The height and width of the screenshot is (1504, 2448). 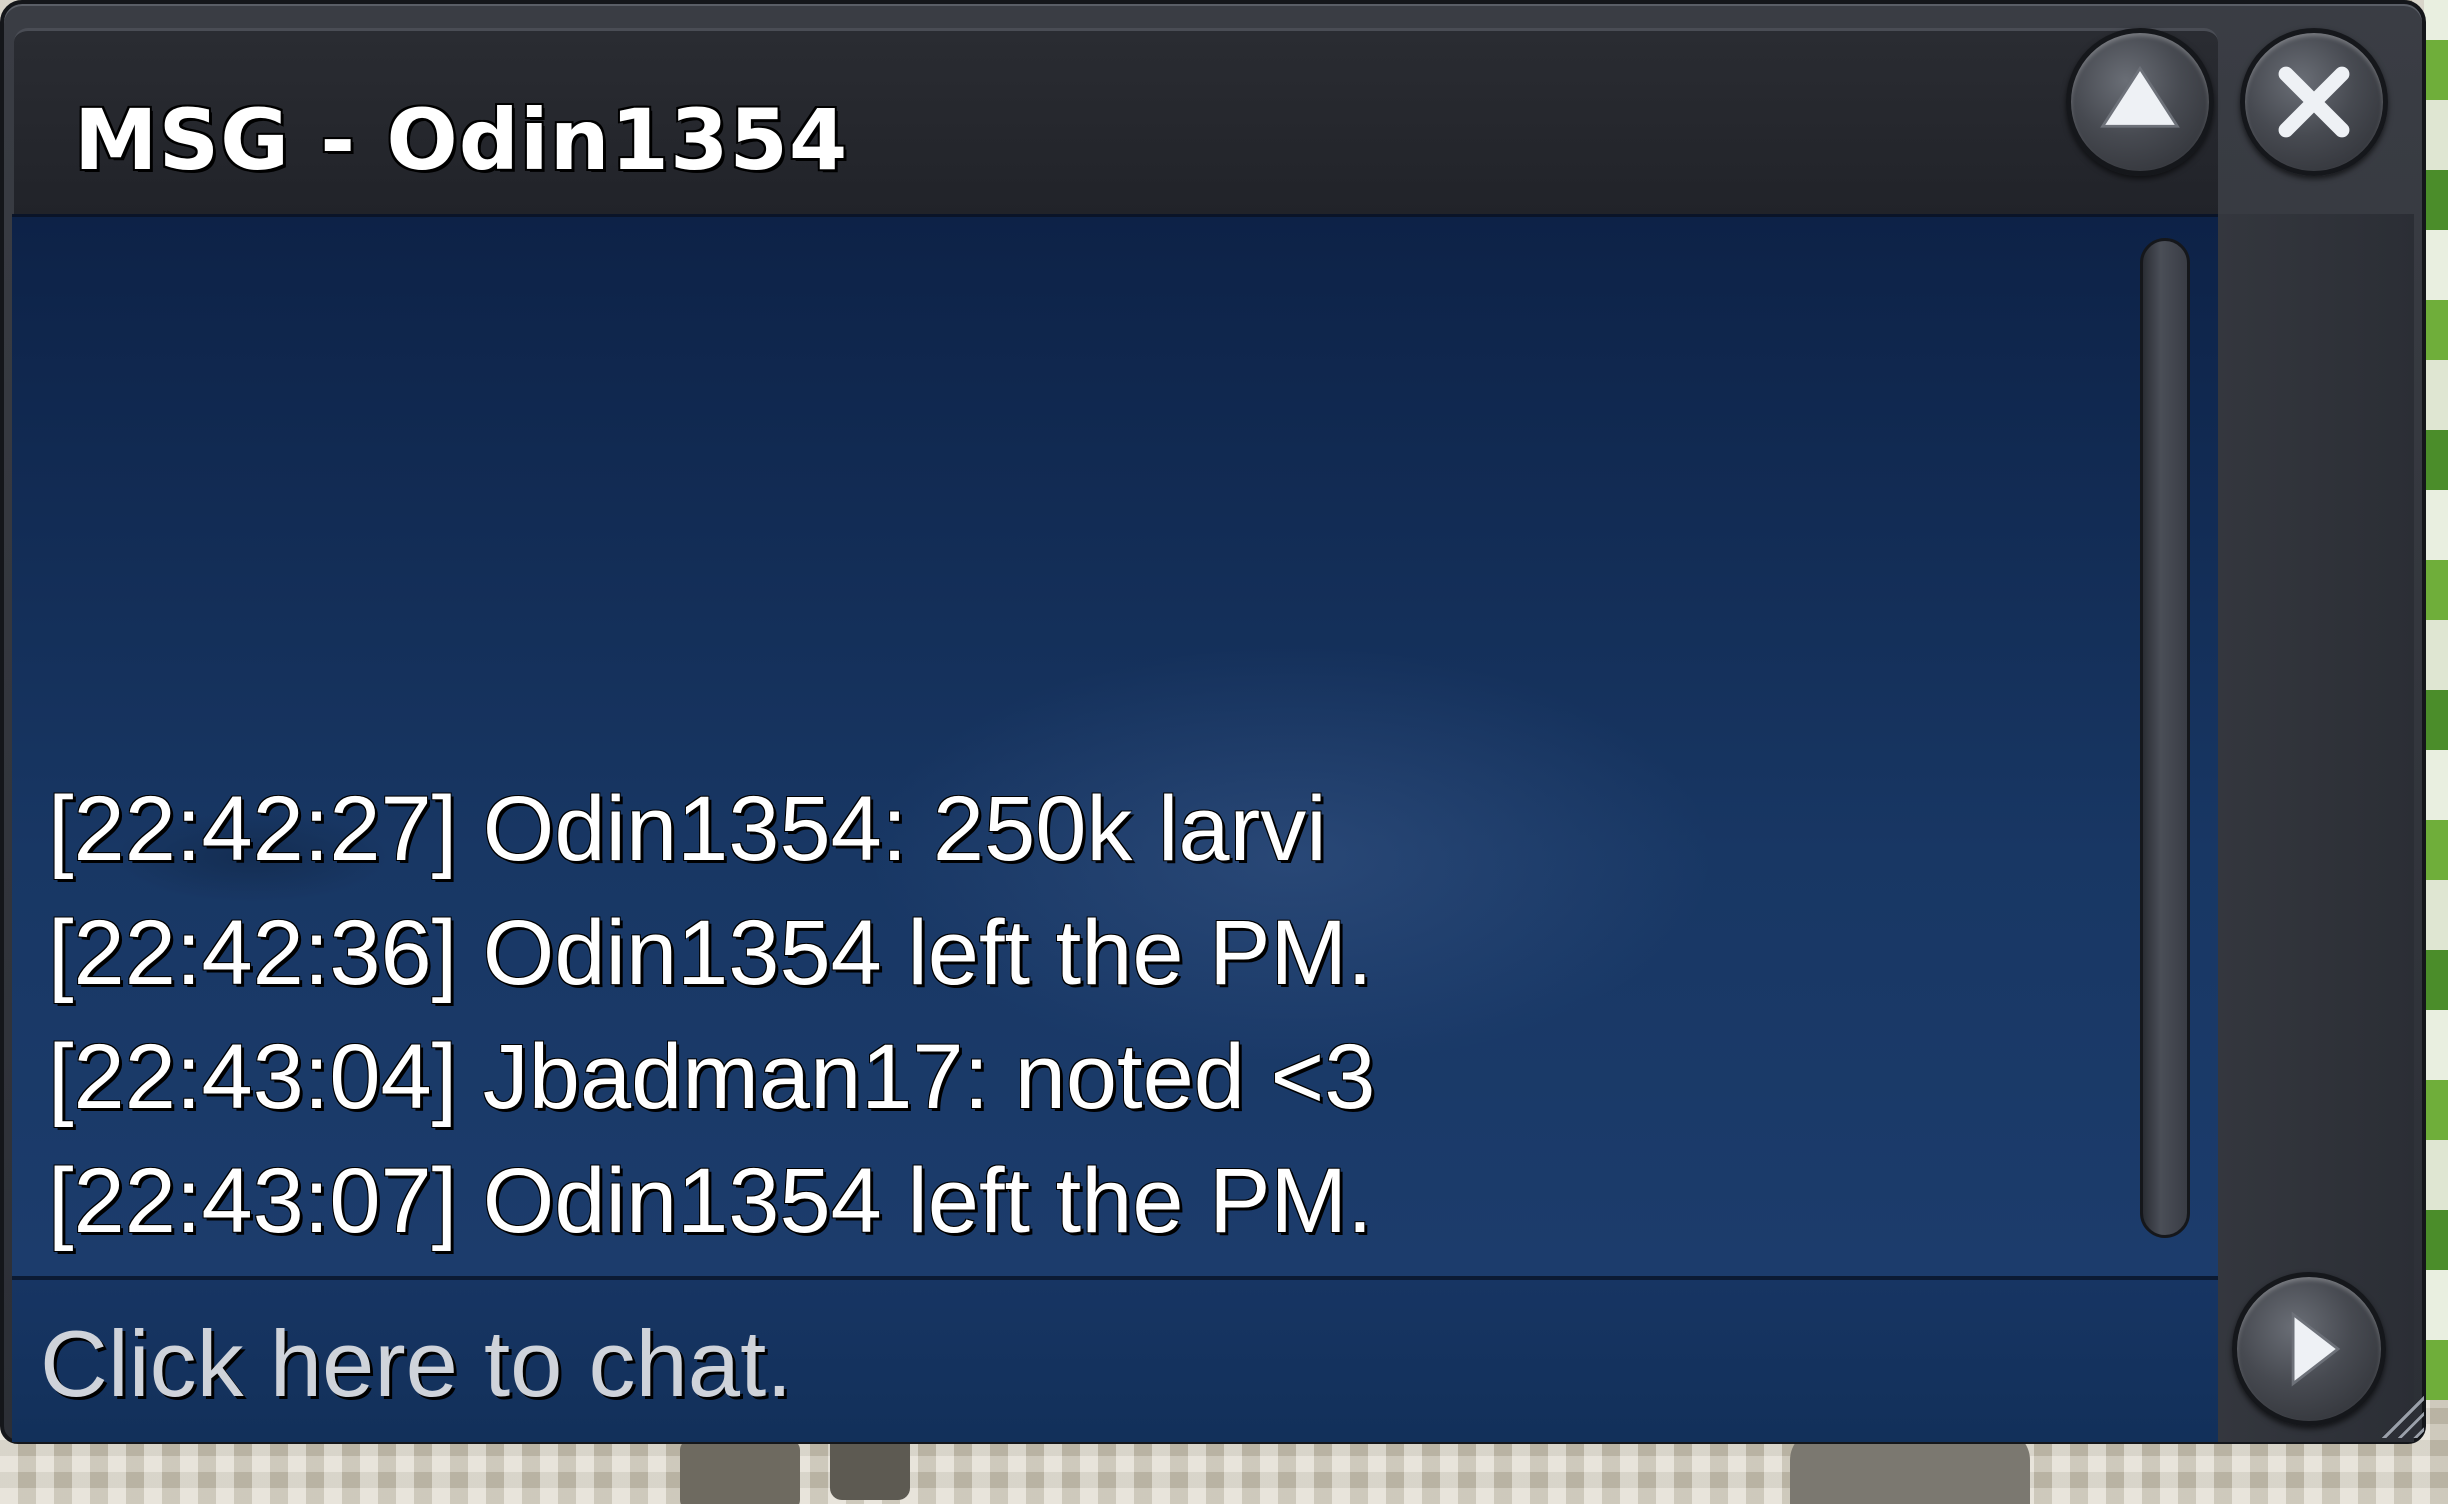 I want to click on message-line: [22:43:07] Odin1354 left the PM., so click(x=710, y=1201).